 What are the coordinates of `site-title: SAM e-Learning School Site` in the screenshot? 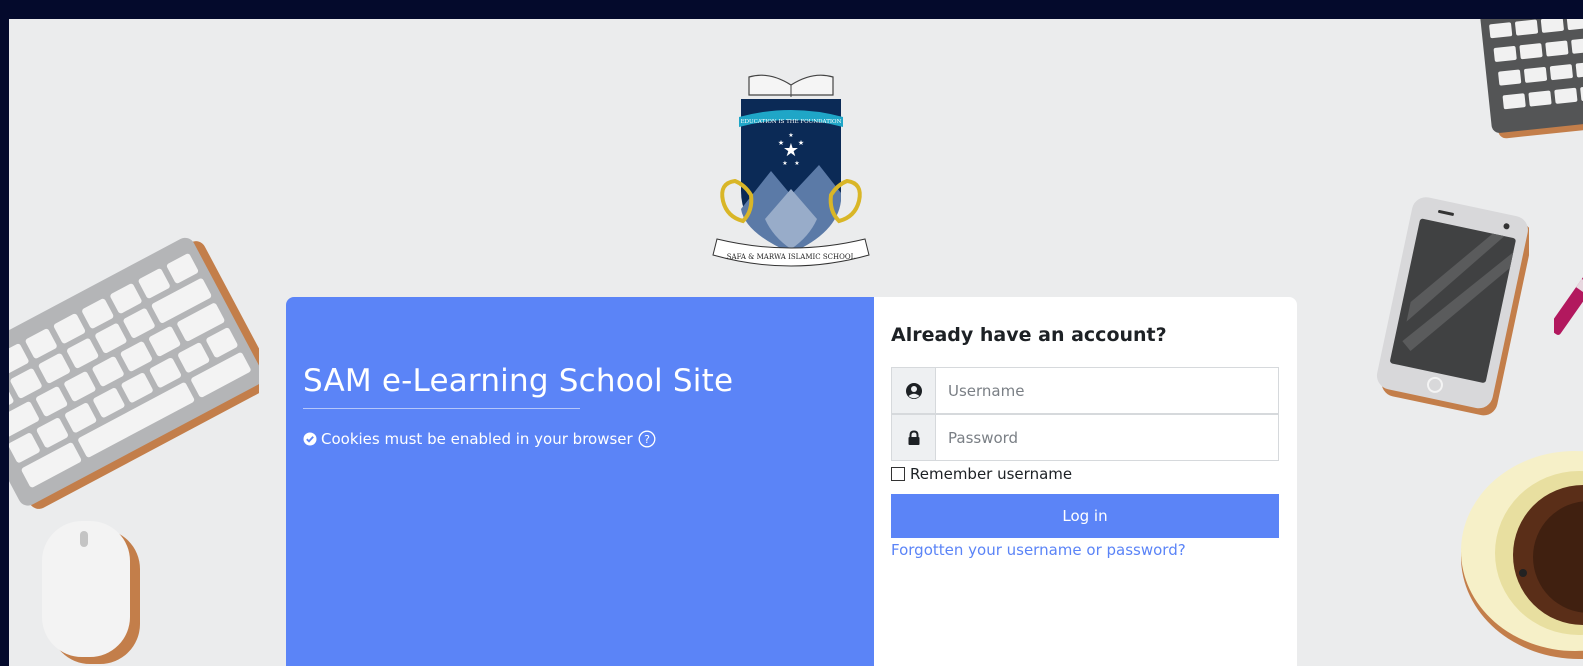 It's located at (518, 381).